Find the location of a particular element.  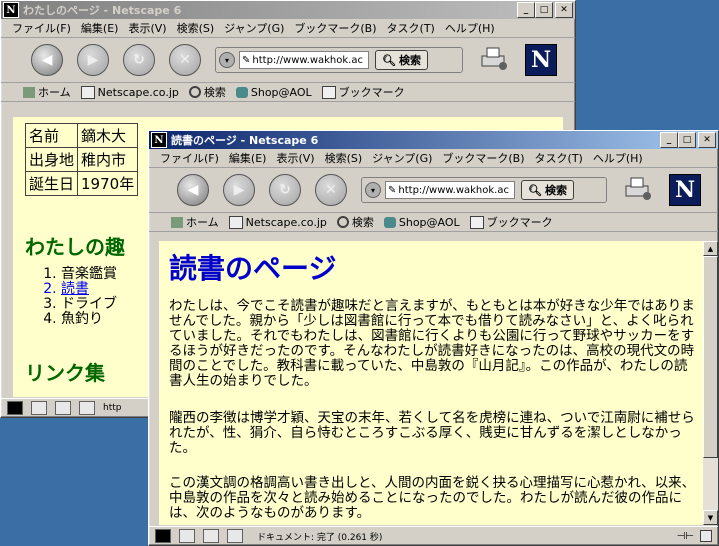

table-row: 名前 鏑木大 is located at coordinates (81, 135).